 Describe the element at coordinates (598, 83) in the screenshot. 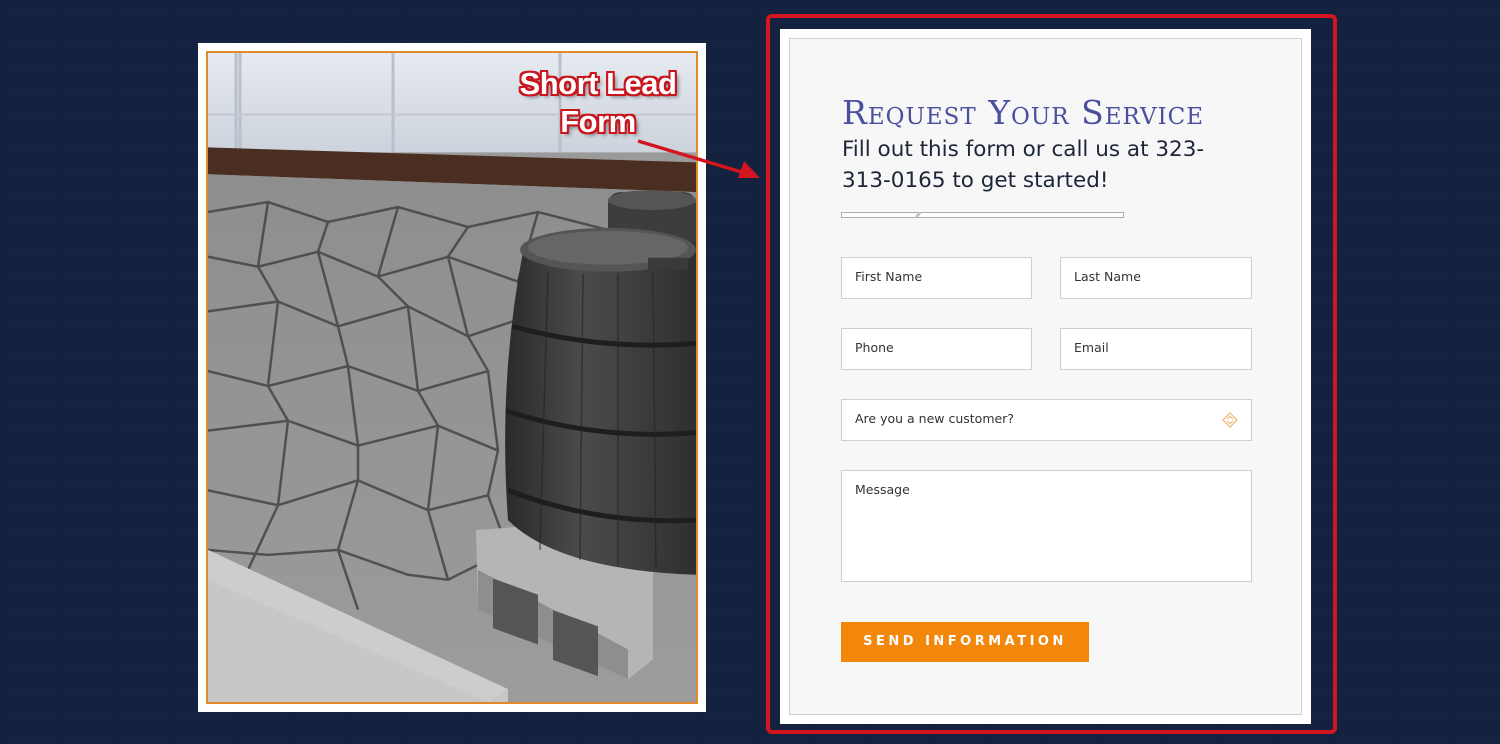

I see `callout-line-1: Short Lead` at that location.